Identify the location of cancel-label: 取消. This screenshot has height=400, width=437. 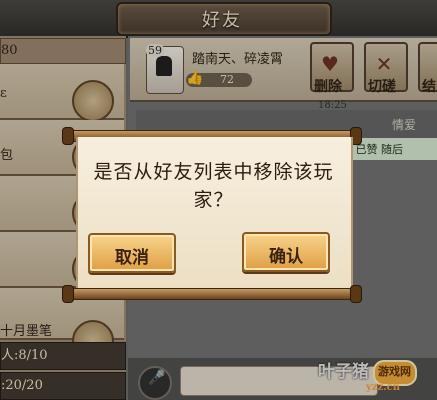
(132, 258).